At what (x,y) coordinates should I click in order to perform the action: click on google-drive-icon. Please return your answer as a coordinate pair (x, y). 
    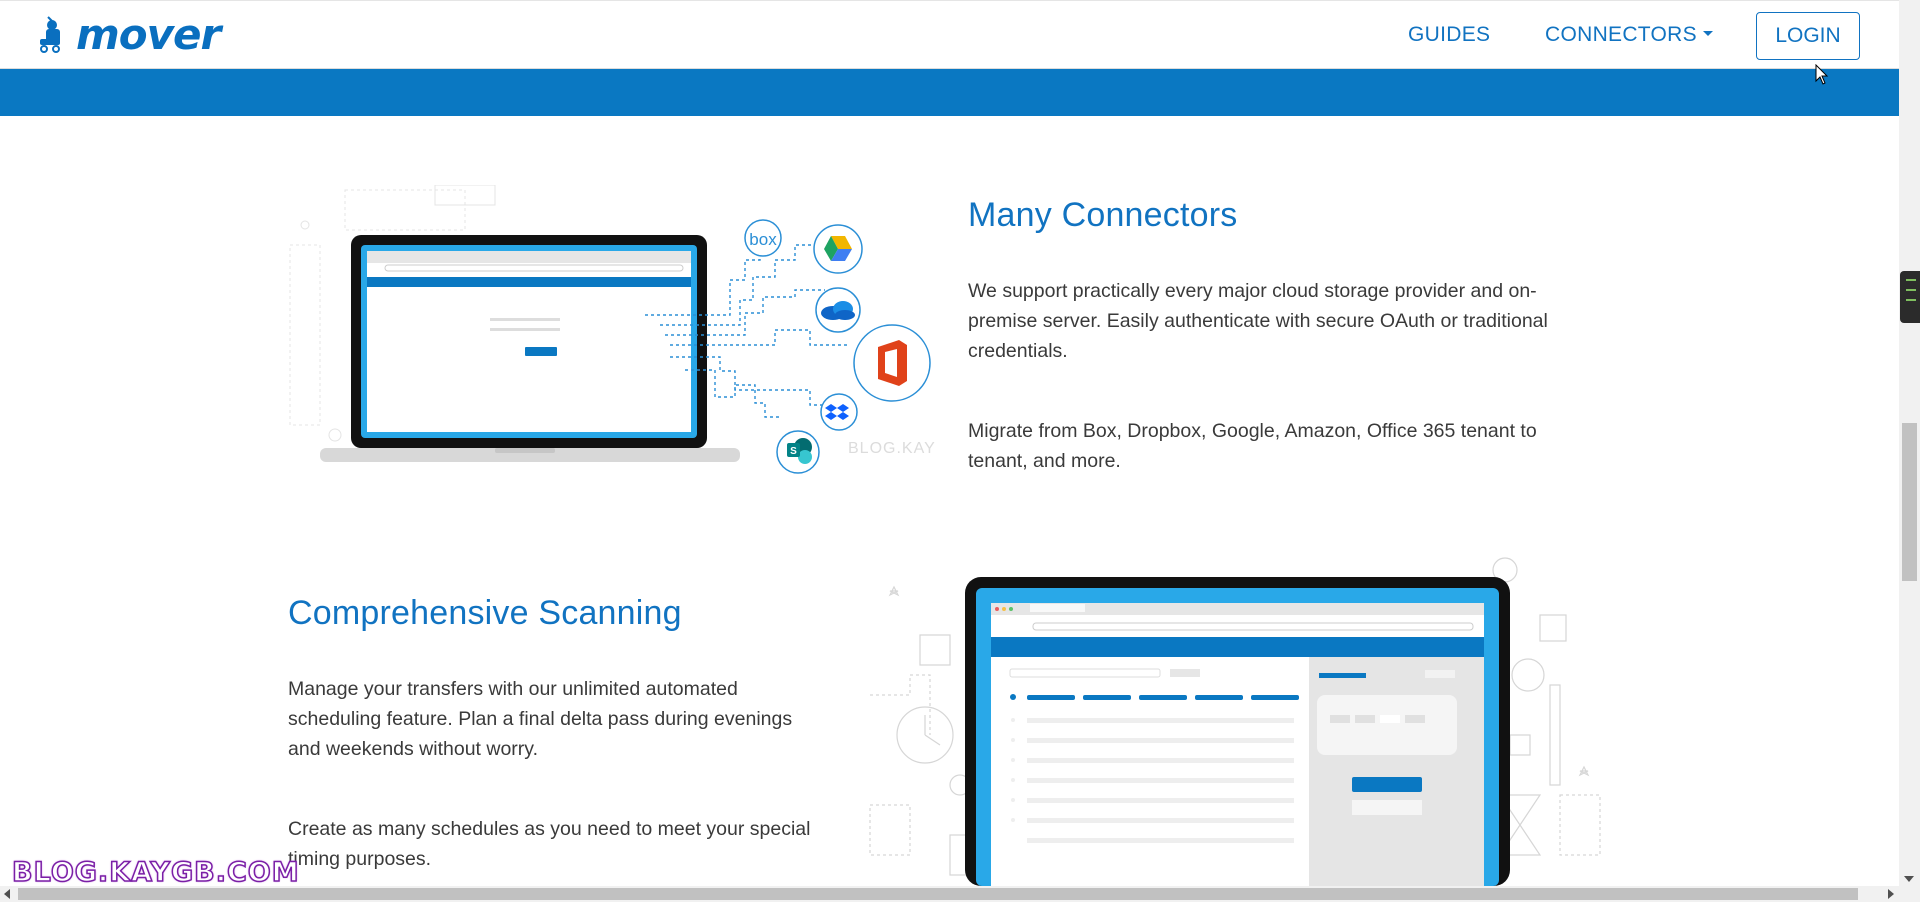
    Looking at the image, I should click on (838, 249).